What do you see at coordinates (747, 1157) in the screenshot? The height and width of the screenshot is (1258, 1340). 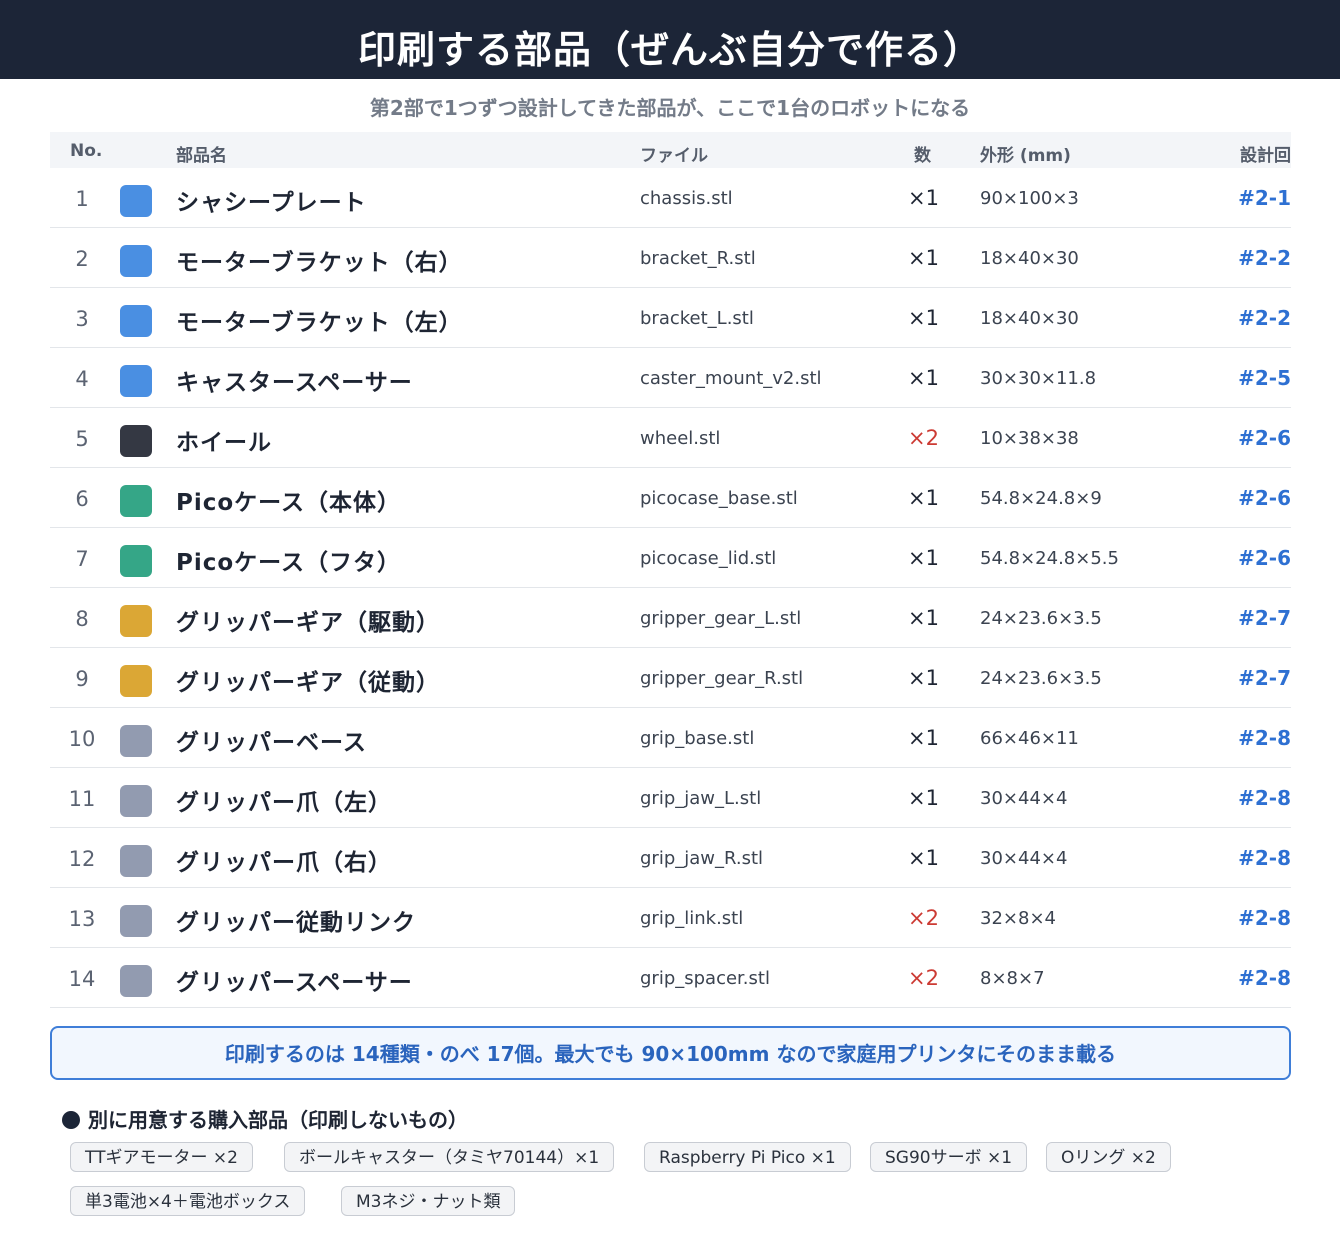 I see `purchased-part-chip: Raspberry Pi Pico ×1` at bounding box center [747, 1157].